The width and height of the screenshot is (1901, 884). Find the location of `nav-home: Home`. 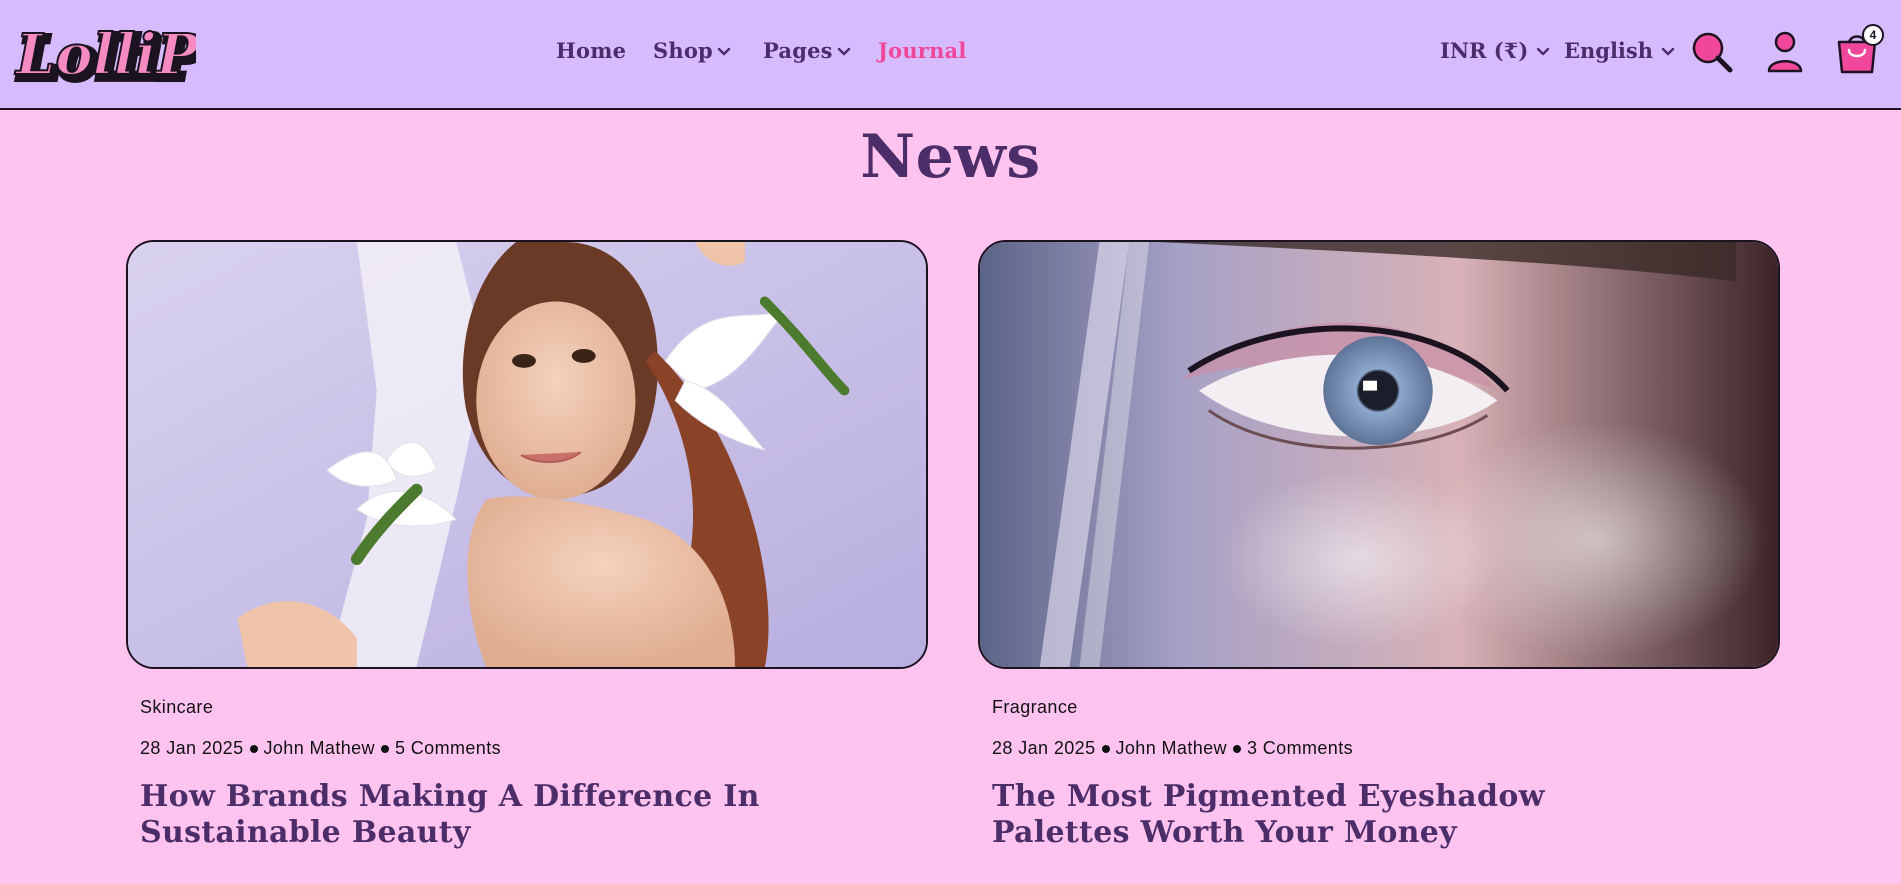

nav-home: Home is located at coordinates (591, 50).